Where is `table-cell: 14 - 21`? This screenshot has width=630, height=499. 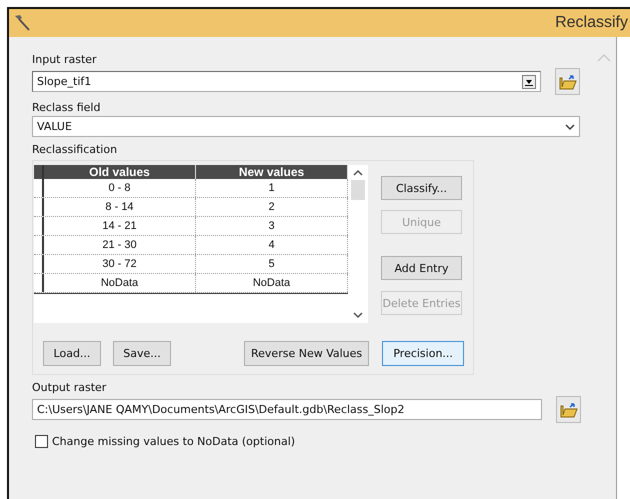 table-cell: 14 - 21 is located at coordinates (120, 226).